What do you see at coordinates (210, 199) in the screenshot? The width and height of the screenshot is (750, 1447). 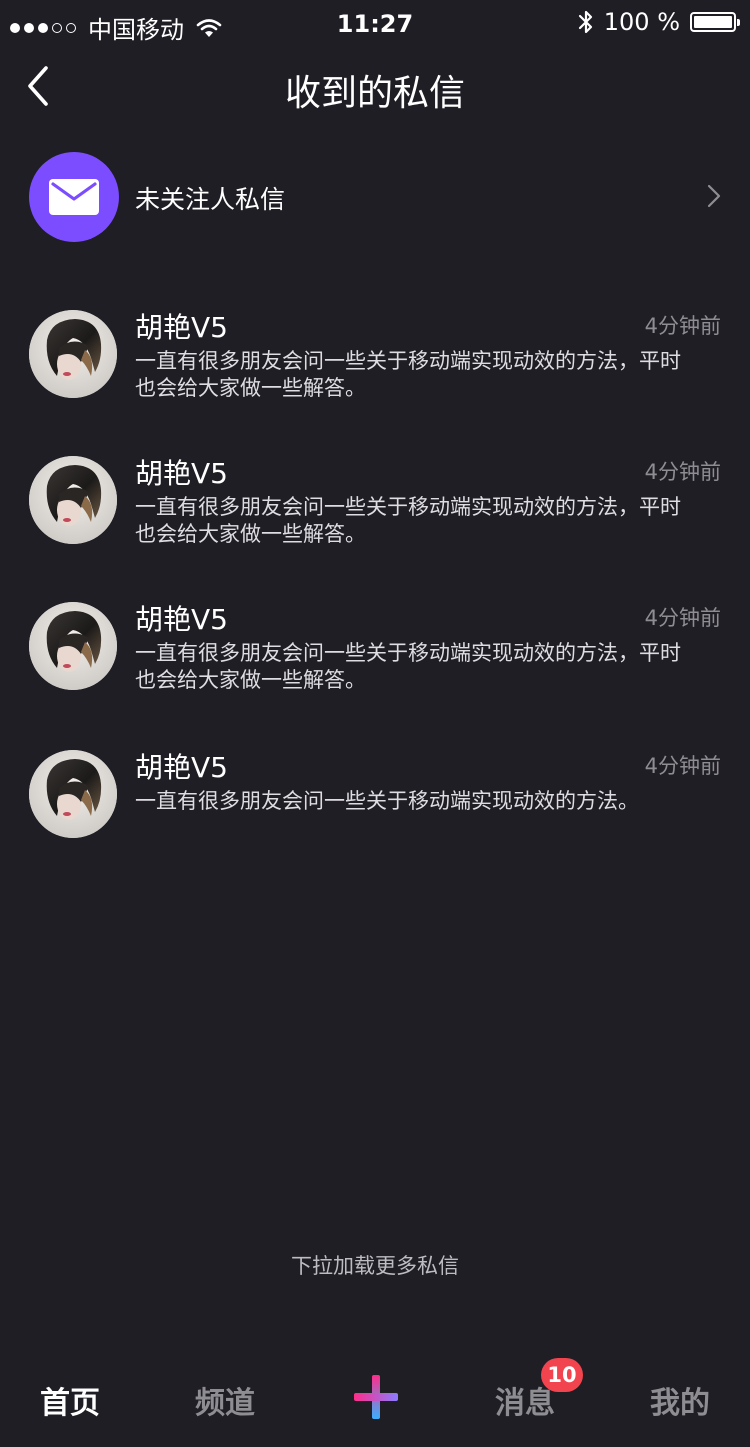 I see `stranger-messages-label: 未关注人私信` at bounding box center [210, 199].